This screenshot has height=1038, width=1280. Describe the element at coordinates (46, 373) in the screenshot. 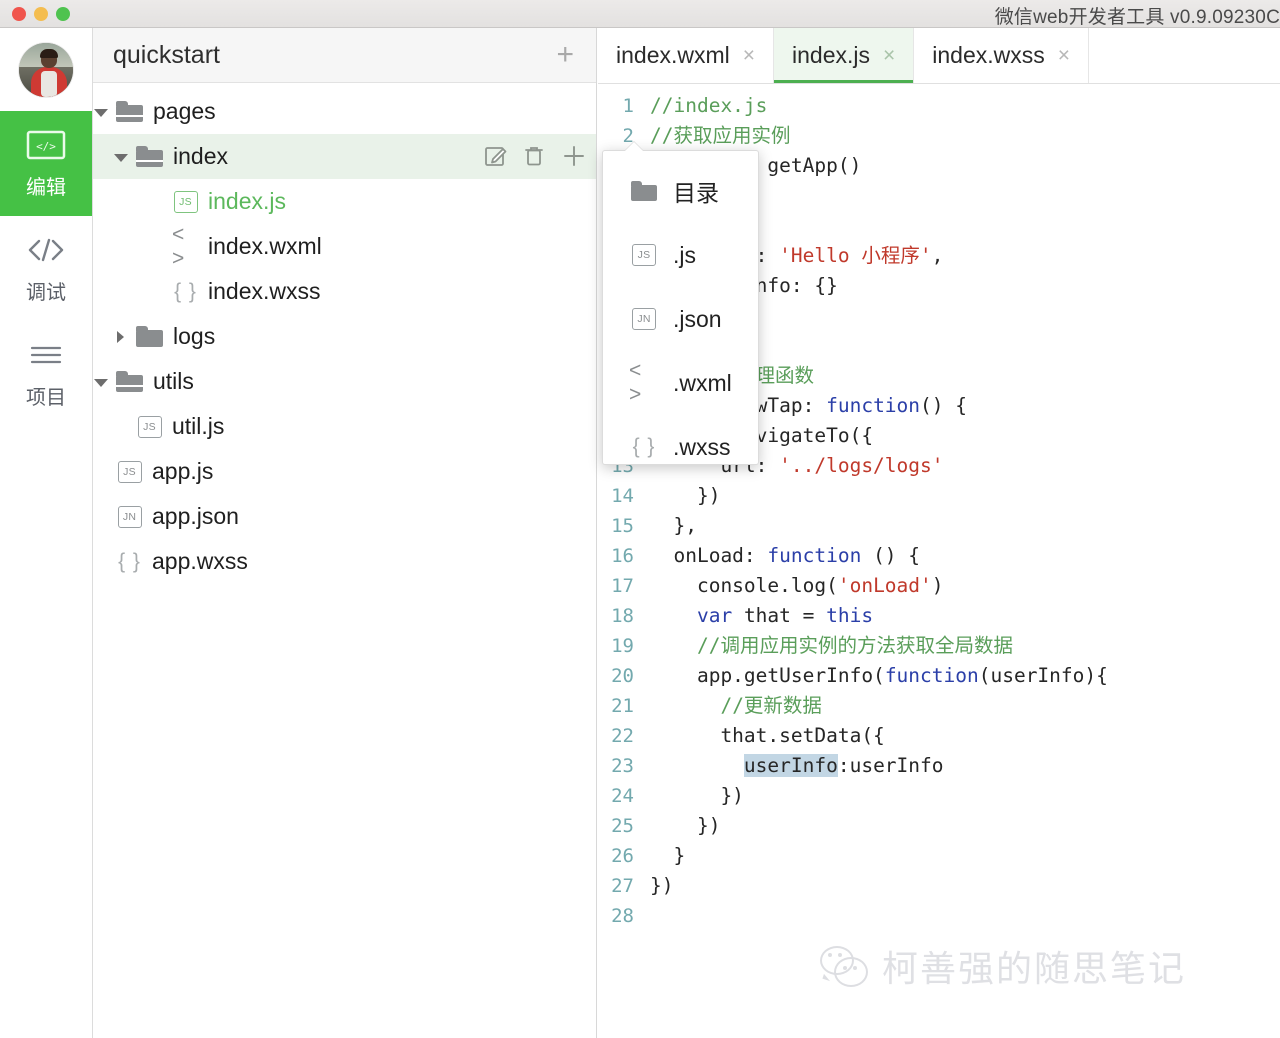

I see `rail-item-project: 项目` at that location.